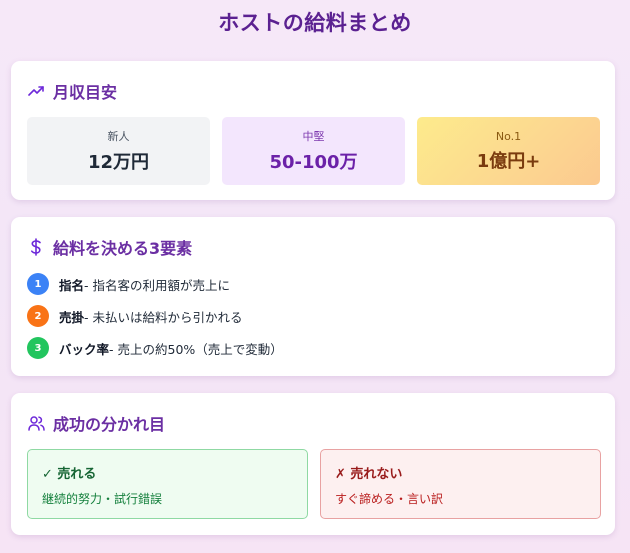  What do you see at coordinates (167, 484) in the screenshot?
I see `sells-box: ✓ 売れる 継続的努力・試行錯誤` at bounding box center [167, 484].